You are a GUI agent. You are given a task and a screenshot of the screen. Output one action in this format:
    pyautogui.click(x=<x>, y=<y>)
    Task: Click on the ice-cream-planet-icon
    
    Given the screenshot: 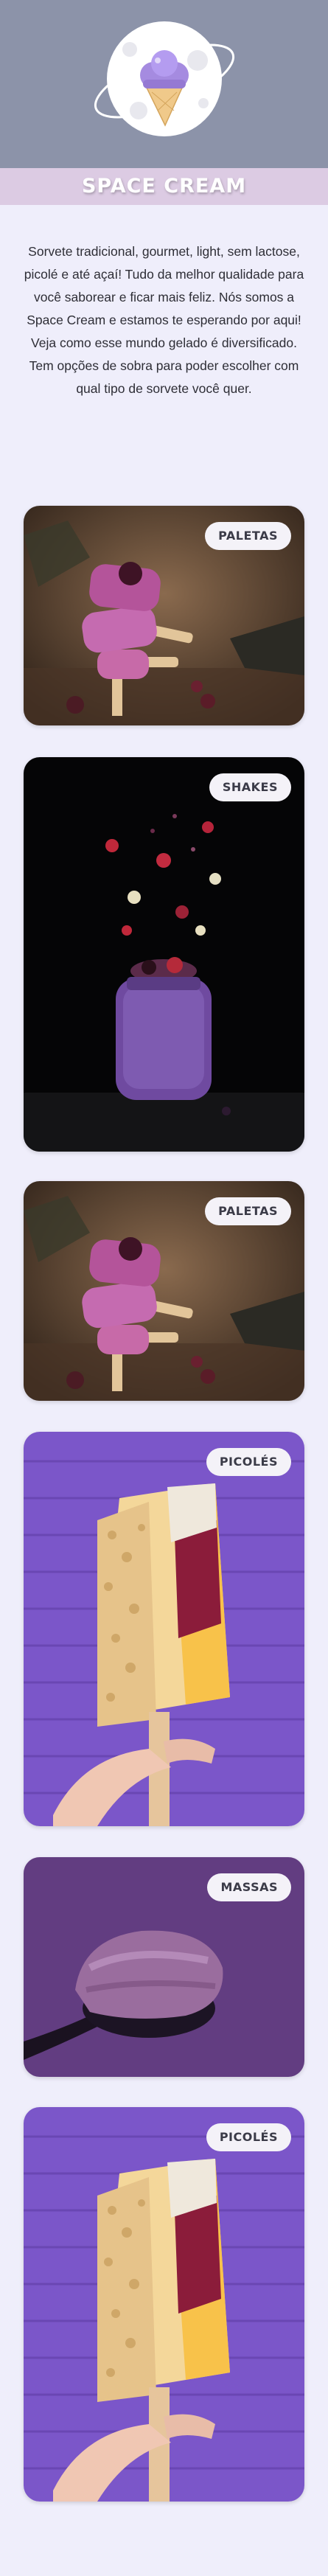 What is the action you would take?
    pyautogui.click(x=164, y=79)
    